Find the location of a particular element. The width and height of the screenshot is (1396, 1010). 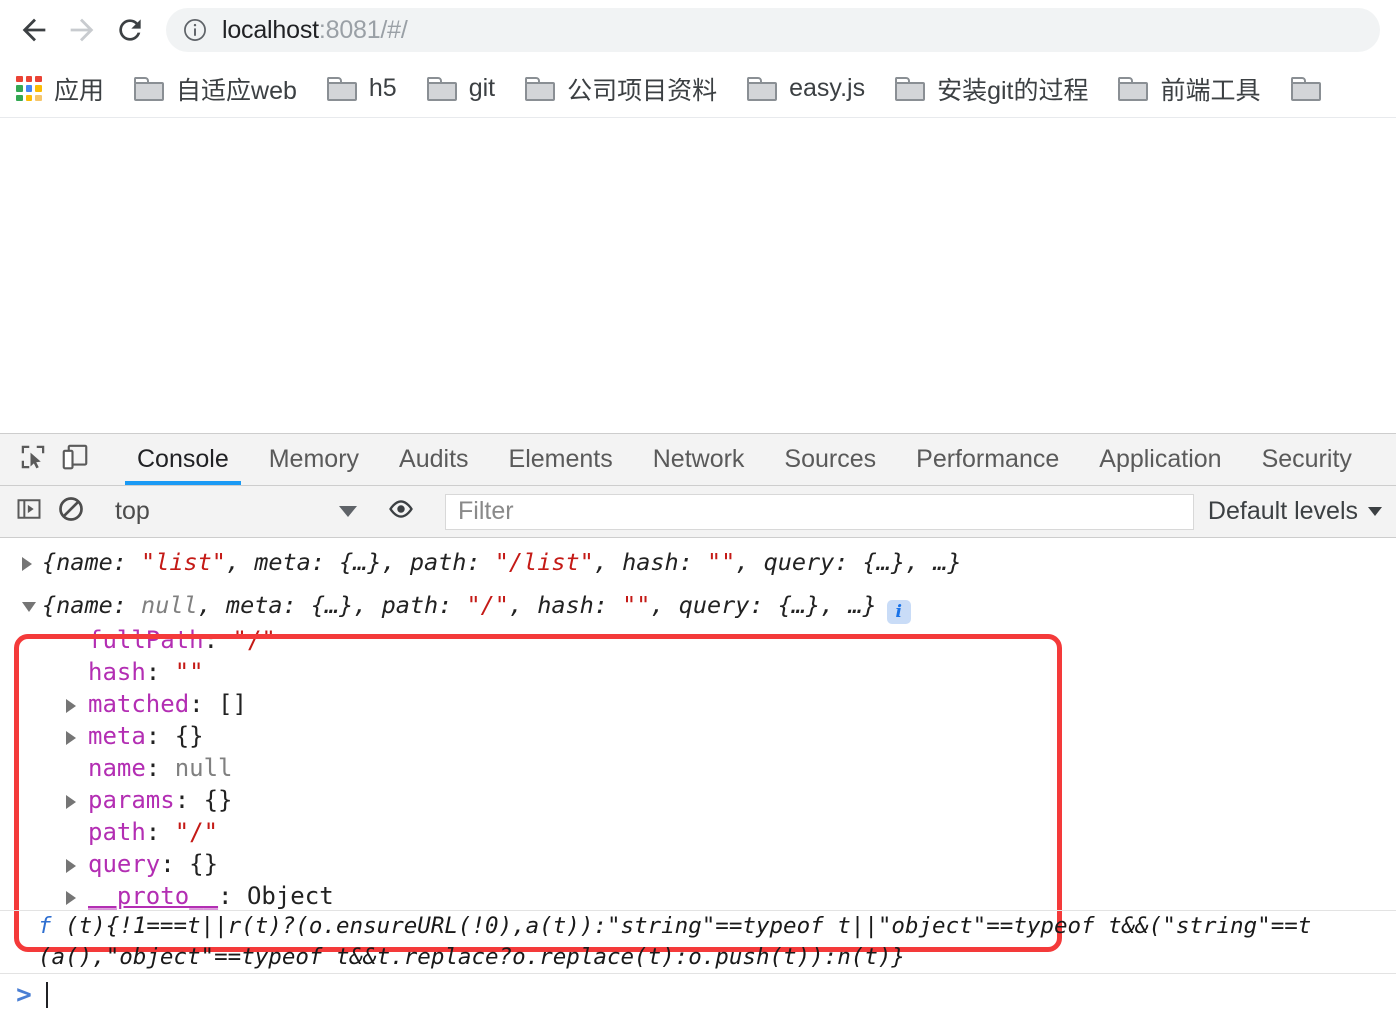

bookmark-label: 自适应web is located at coordinates (236, 90).